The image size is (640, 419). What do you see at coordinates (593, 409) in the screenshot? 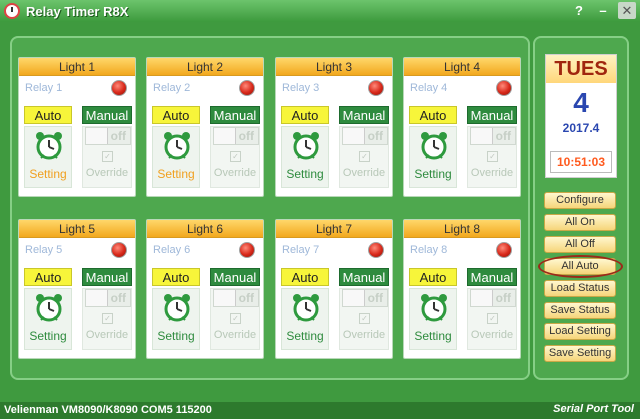
I see `brand-logo: Serial Port Tool` at bounding box center [593, 409].